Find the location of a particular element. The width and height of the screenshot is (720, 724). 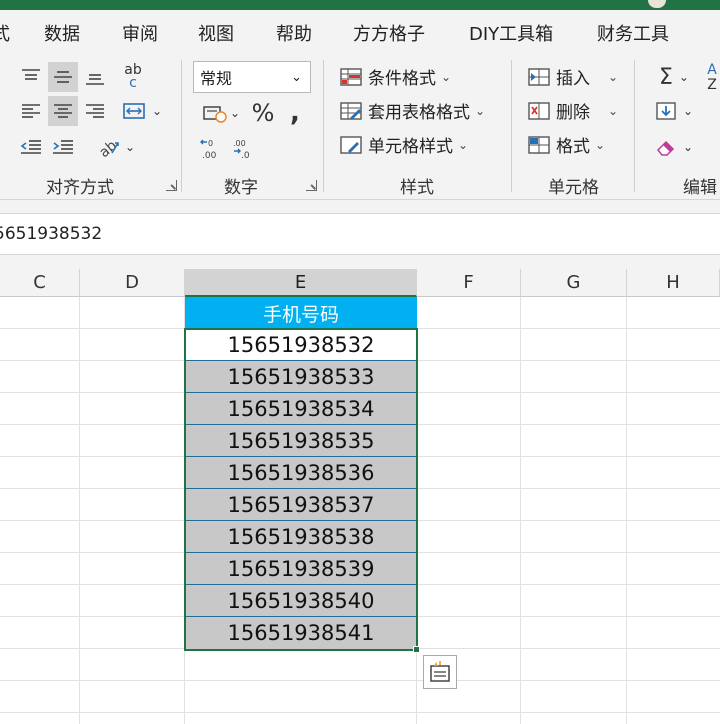

ribbon-tab-bar: 式 数据 审阅 视图 帮助 方方格子 DIY工具箱 财务工具 is located at coordinates (360, 26).